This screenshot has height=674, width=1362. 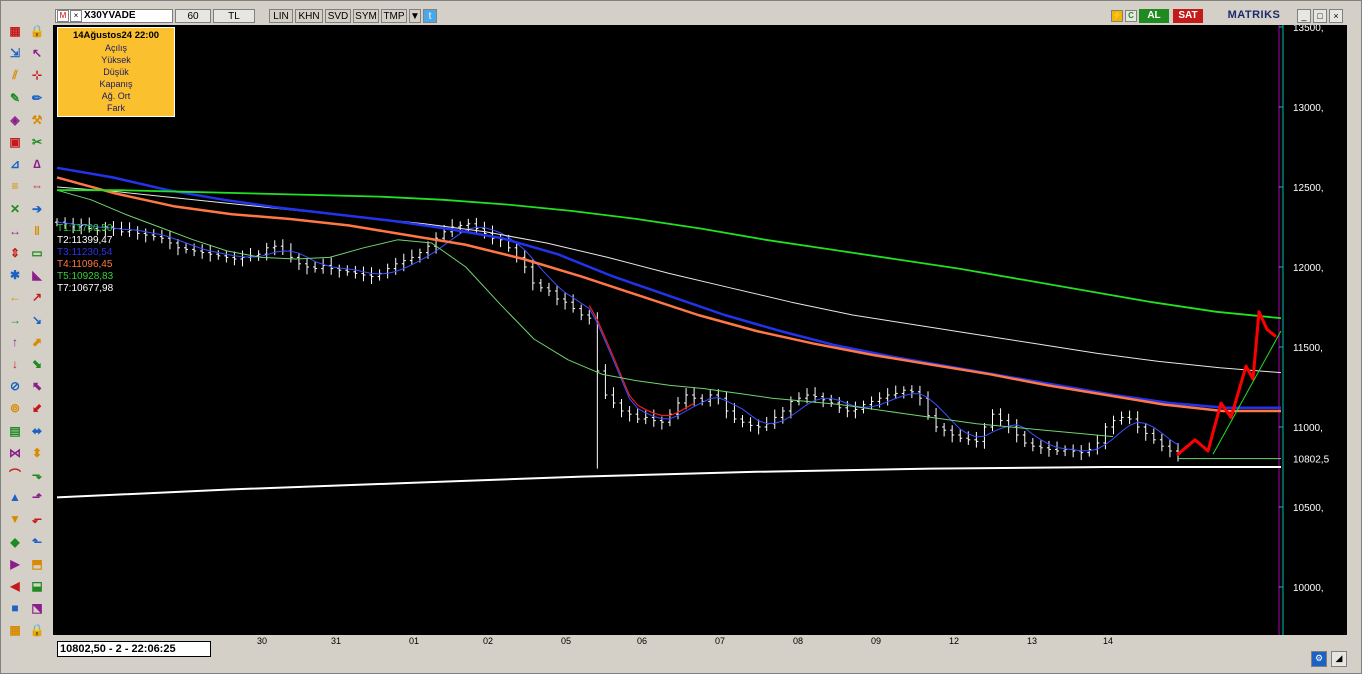 I want to click on close-icon: ×, so click(x=1336, y=16).